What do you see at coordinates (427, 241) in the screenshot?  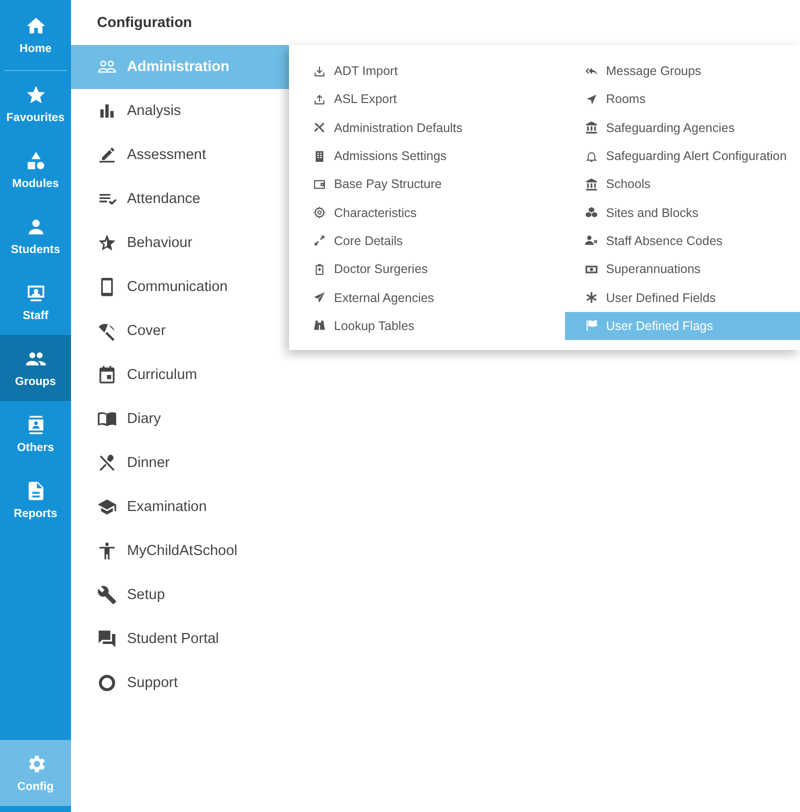 I see `submenu-item: Core Details` at bounding box center [427, 241].